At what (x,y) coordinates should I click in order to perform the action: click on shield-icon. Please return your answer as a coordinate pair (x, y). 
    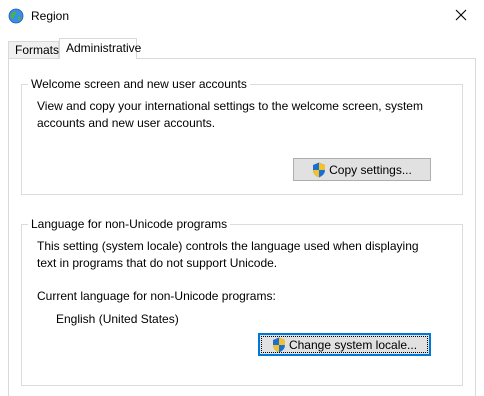
    Looking at the image, I should click on (319, 170).